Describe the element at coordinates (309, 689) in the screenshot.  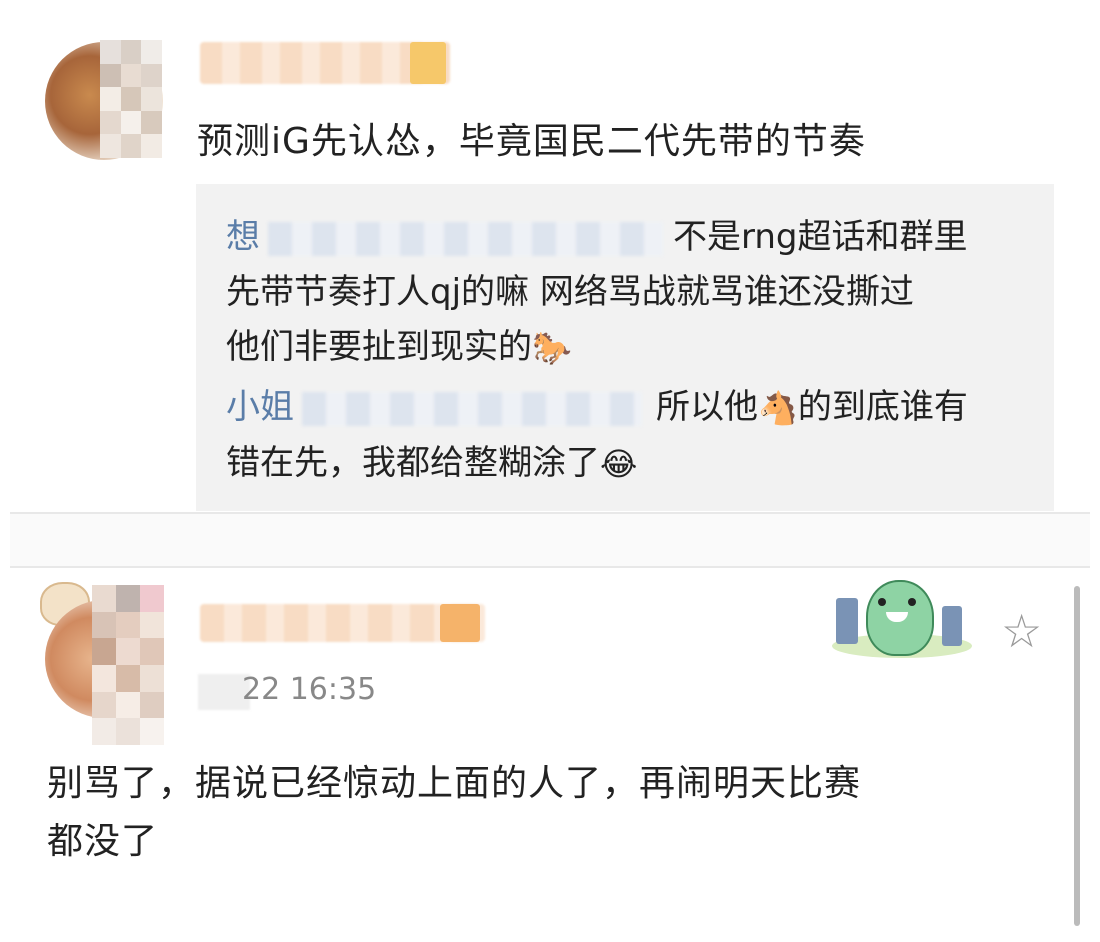
I see `comment2-time: 22 16:35` at that location.